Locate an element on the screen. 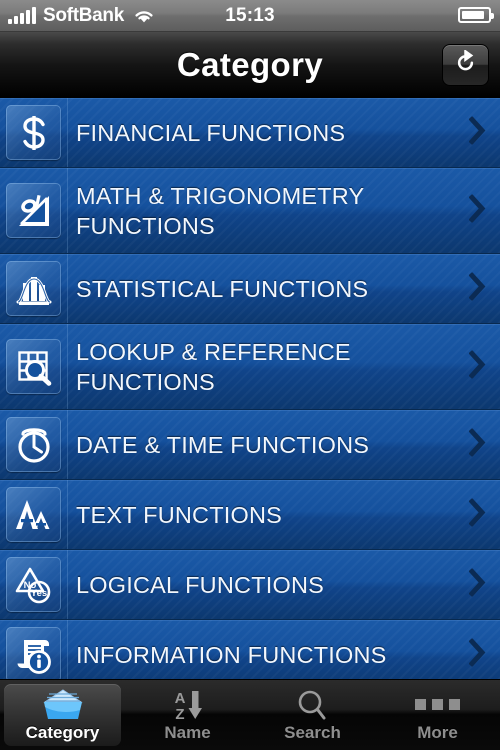 The image size is (500, 750). list-item-label: STATISTICAL FUNCTIONS is located at coordinates (222, 288).